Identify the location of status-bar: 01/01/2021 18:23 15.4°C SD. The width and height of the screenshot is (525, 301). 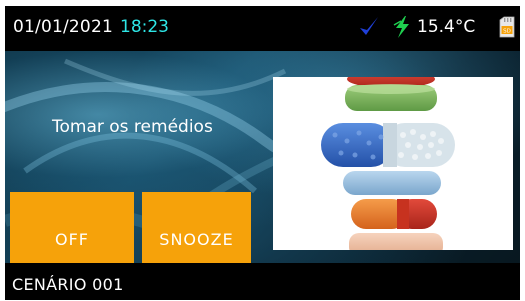
(262, 28).